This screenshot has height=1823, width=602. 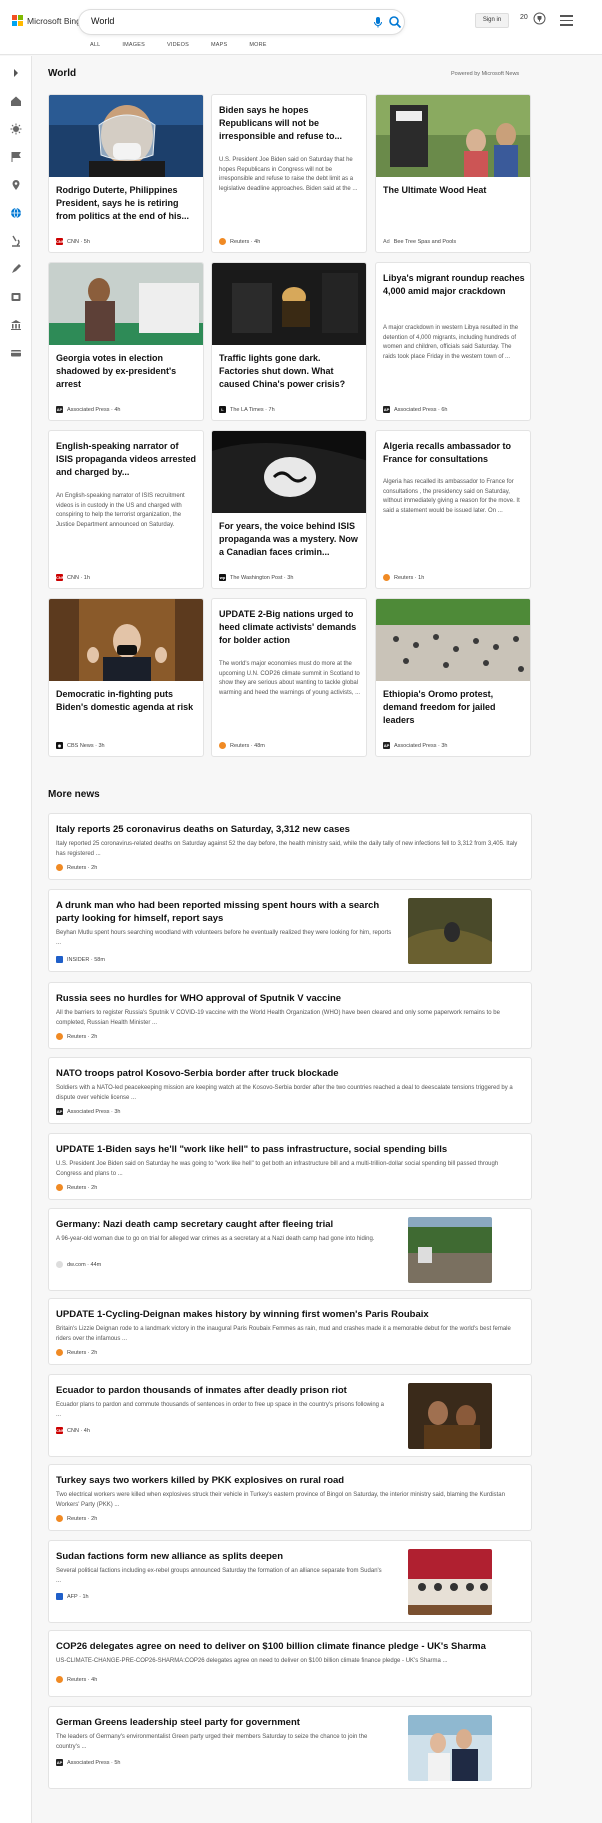 What do you see at coordinates (539, 18) in the screenshot?
I see `rewards-trophy-icon` at bounding box center [539, 18].